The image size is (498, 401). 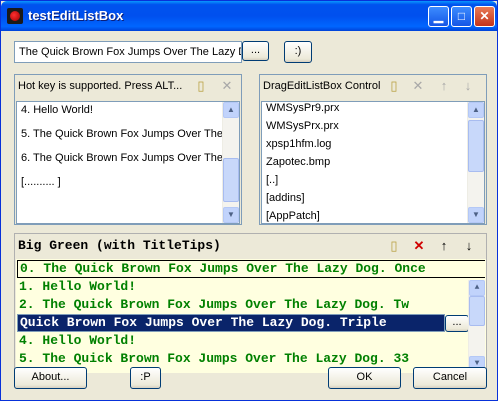 I want to click on list-item: xpsp1hfm.log, so click(x=298, y=144).